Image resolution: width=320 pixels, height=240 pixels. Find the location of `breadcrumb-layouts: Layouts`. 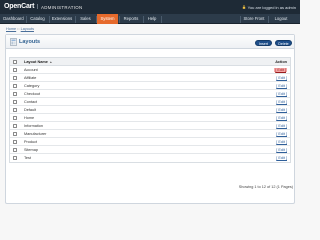

breadcrumb-layouts: Layouts is located at coordinates (27, 29).